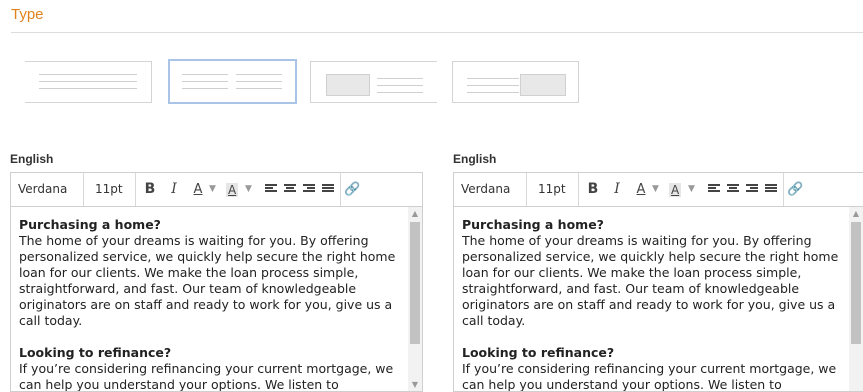  I want to click on section-title: Type, so click(27, 14).